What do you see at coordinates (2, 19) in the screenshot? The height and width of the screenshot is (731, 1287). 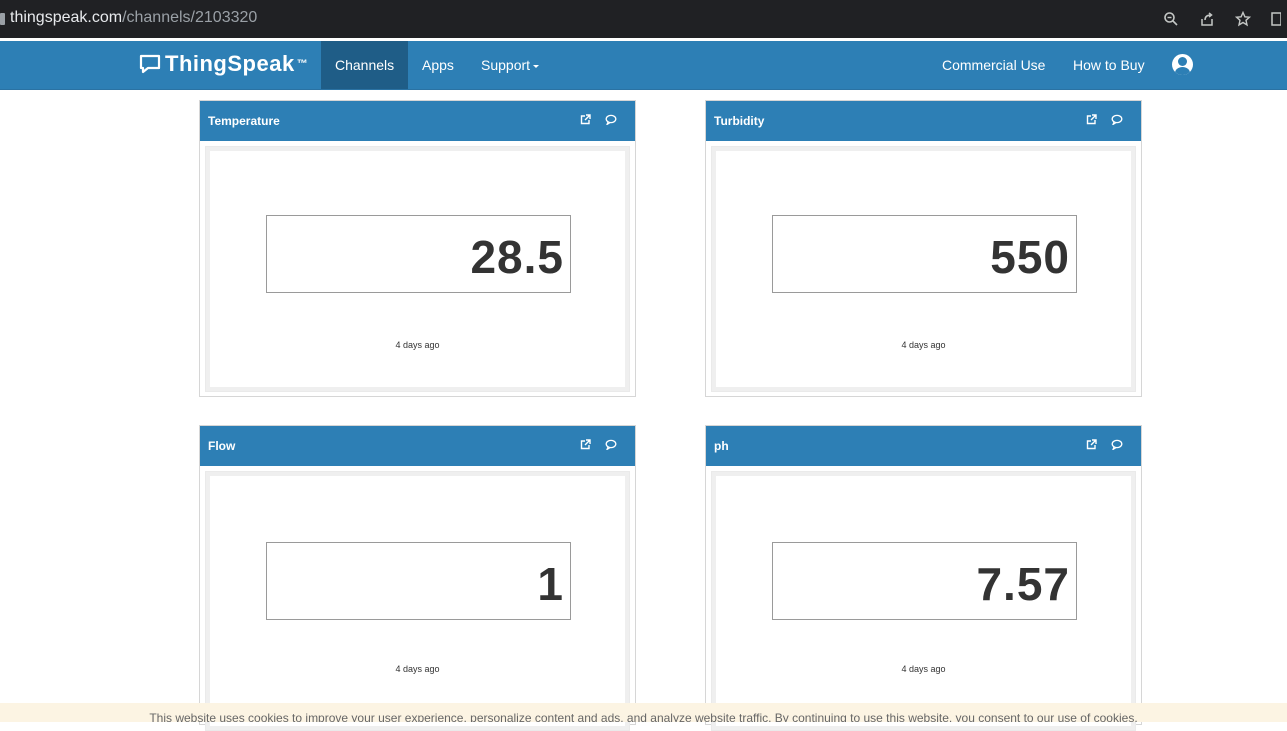 I see `lock-icon` at bounding box center [2, 19].